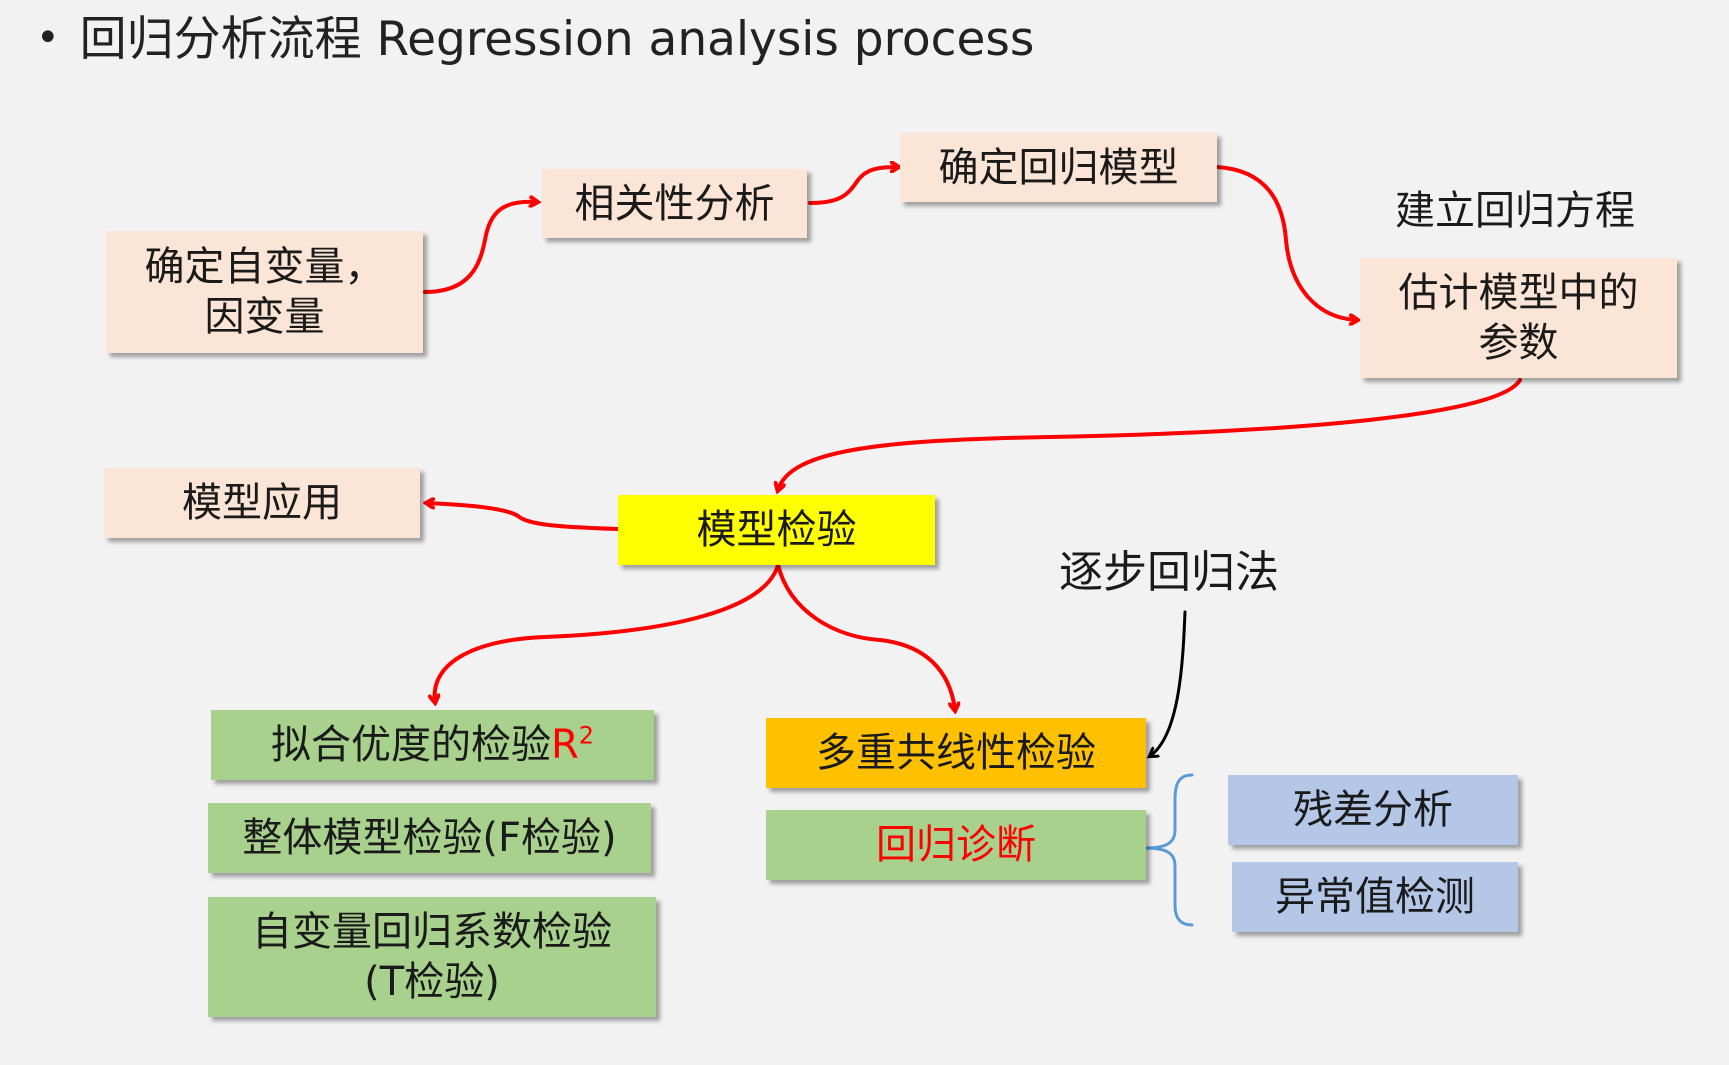  I want to click on goodness-of-fit-label: 拟合优度的检验R2, so click(432, 745).